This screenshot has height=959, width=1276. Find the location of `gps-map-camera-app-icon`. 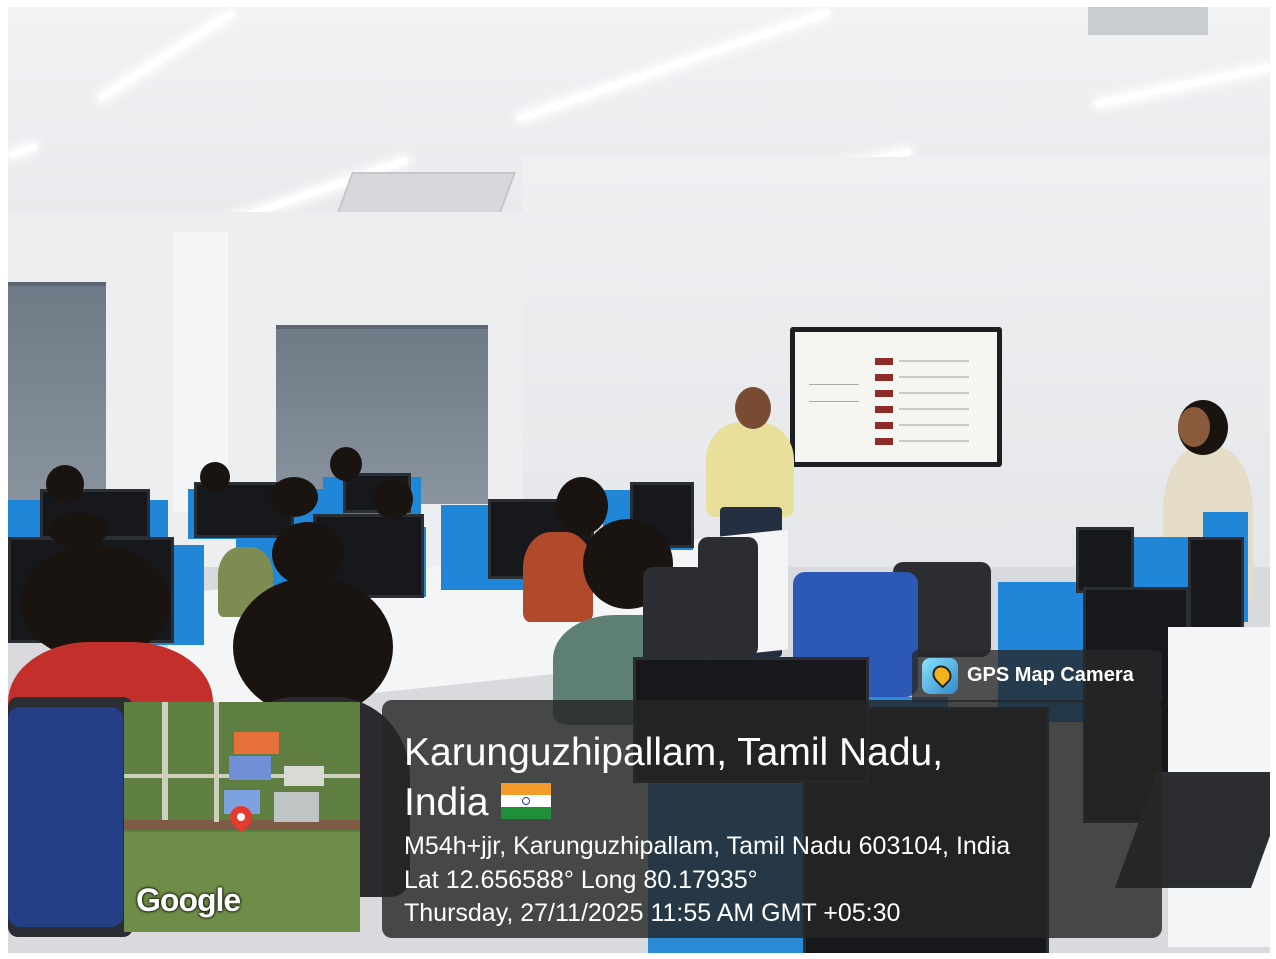

gps-map-camera-app-icon is located at coordinates (940, 676).